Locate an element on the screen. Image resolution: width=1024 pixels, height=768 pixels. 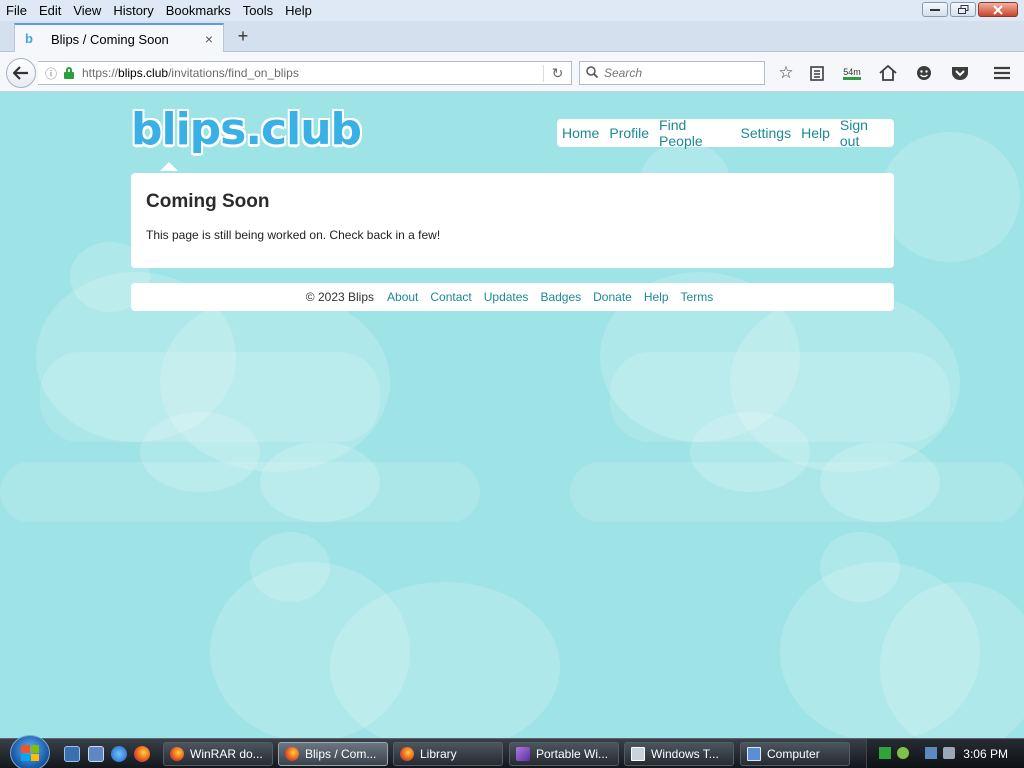
page-title: Coming Soon is located at coordinates (208, 201).